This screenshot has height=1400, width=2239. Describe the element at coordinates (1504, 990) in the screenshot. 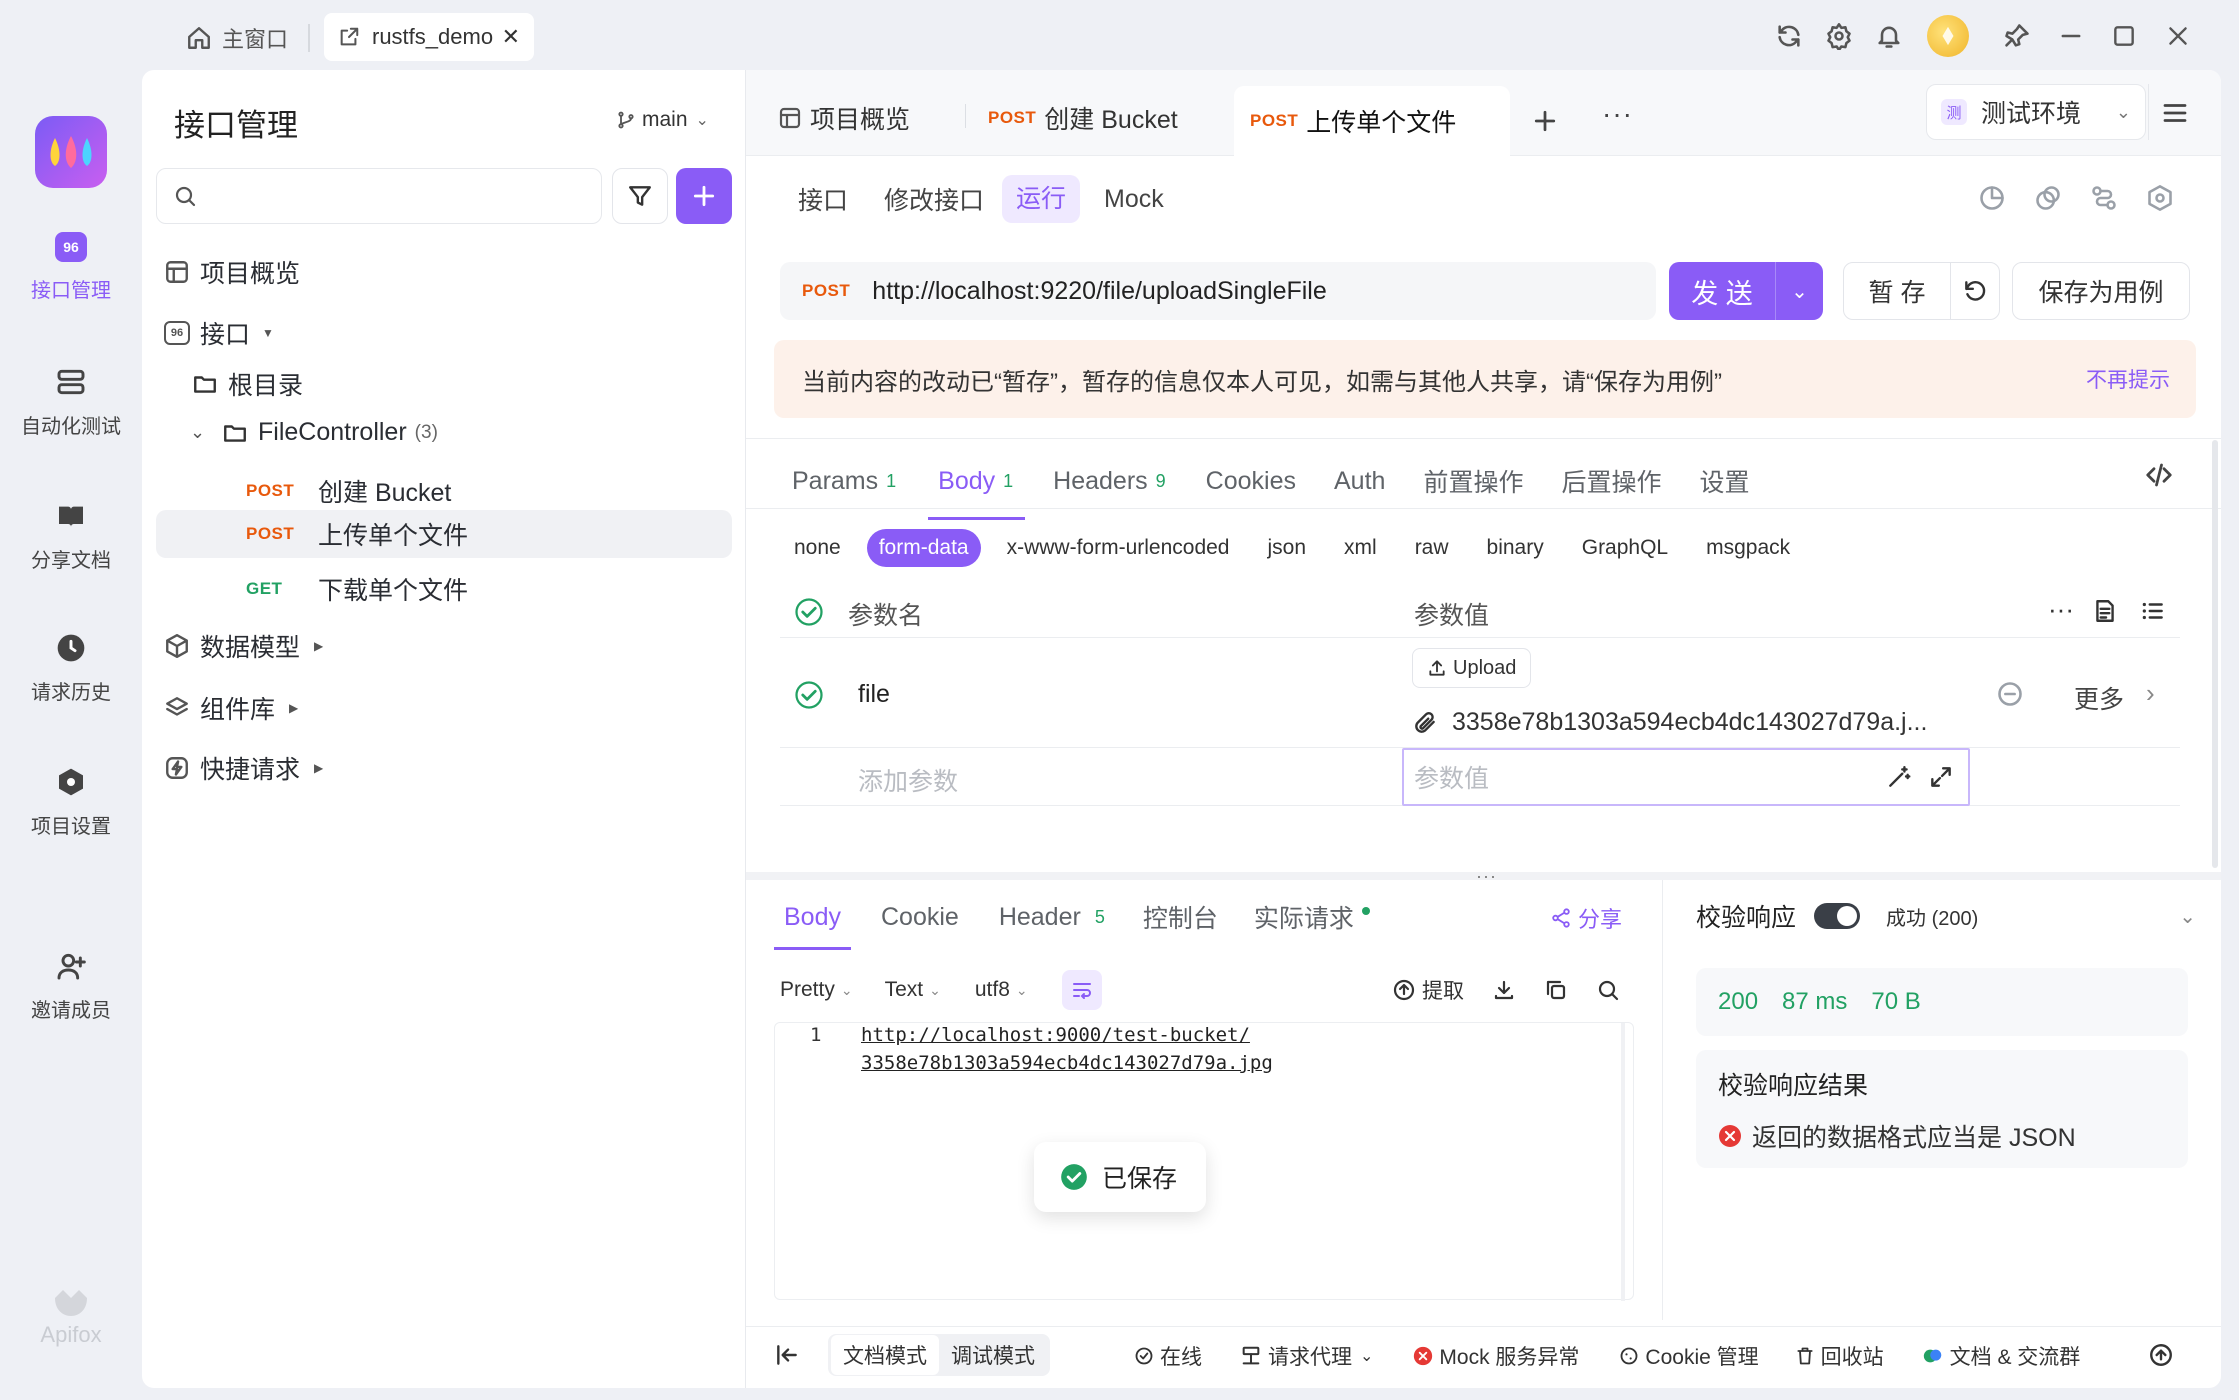

I see `download-icon` at that location.